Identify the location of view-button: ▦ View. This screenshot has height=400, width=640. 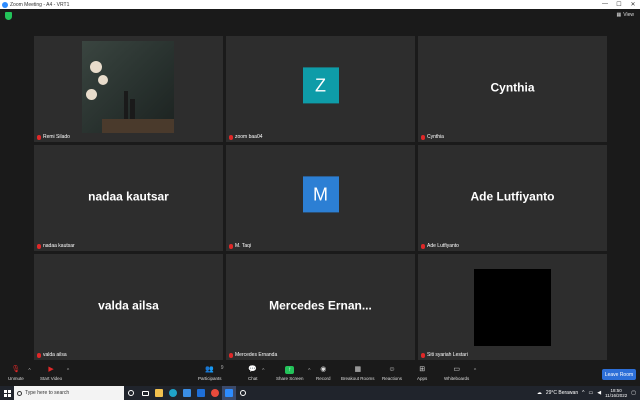
(625, 15).